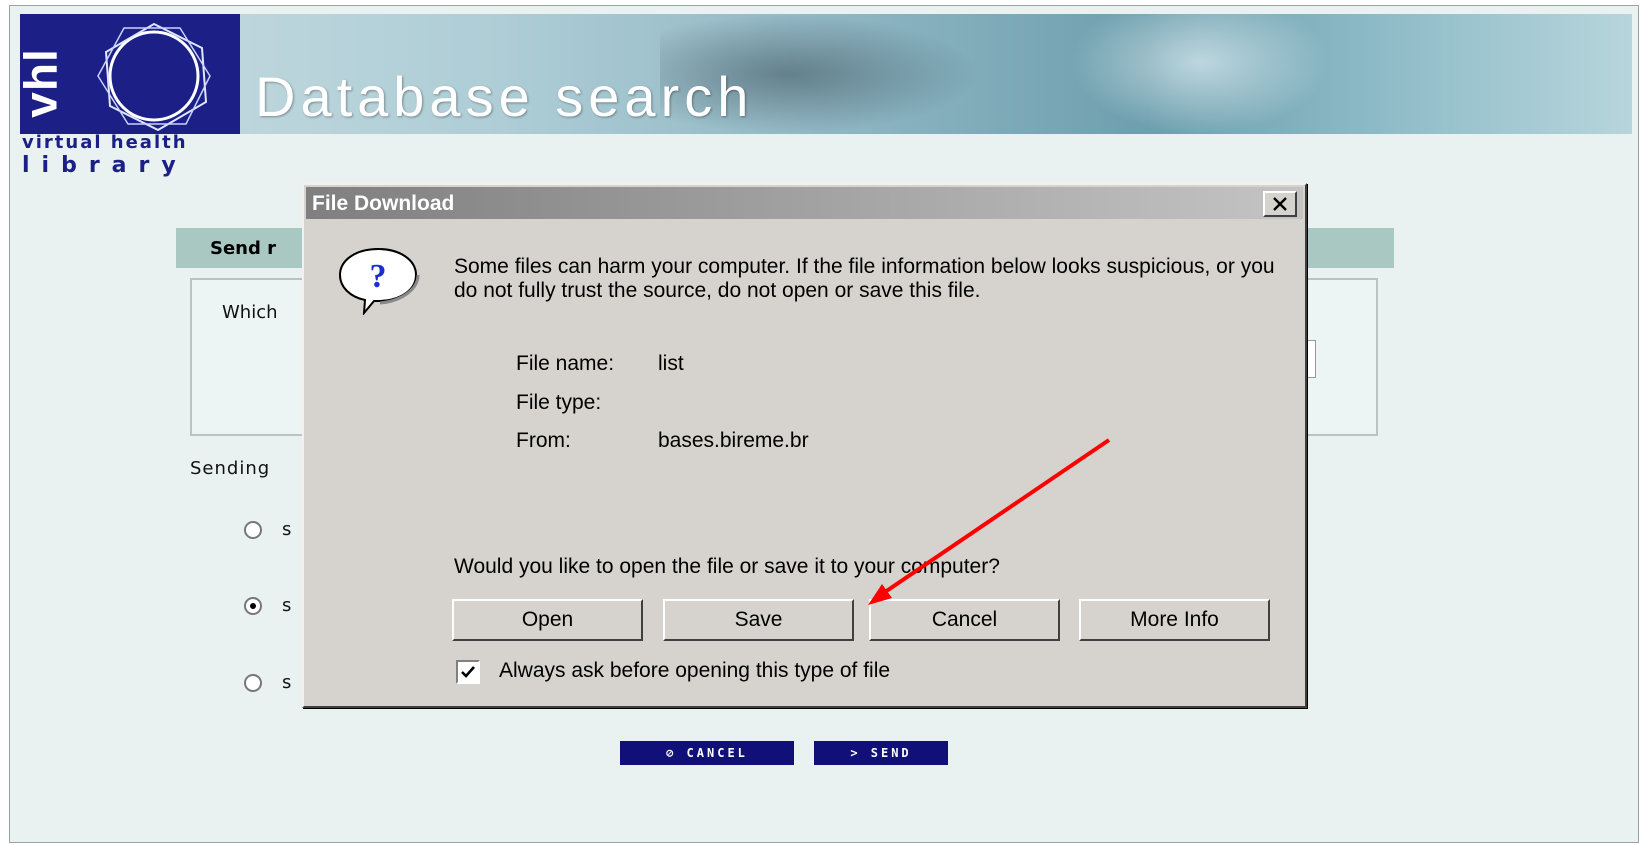 The image size is (1647, 845). What do you see at coordinates (230, 468) in the screenshot?
I see `sending-label: Sending` at bounding box center [230, 468].